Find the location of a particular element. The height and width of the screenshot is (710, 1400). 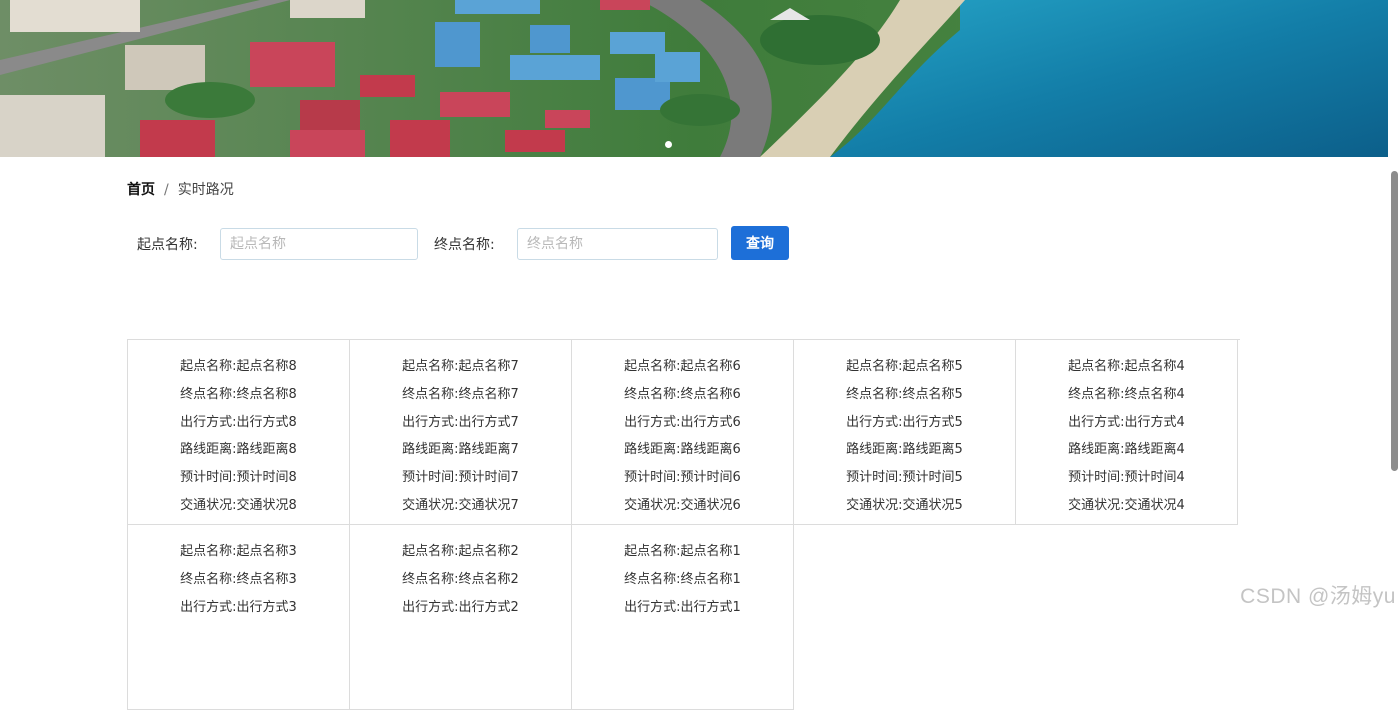

carousel-indicator-dot is located at coordinates (668, 144).